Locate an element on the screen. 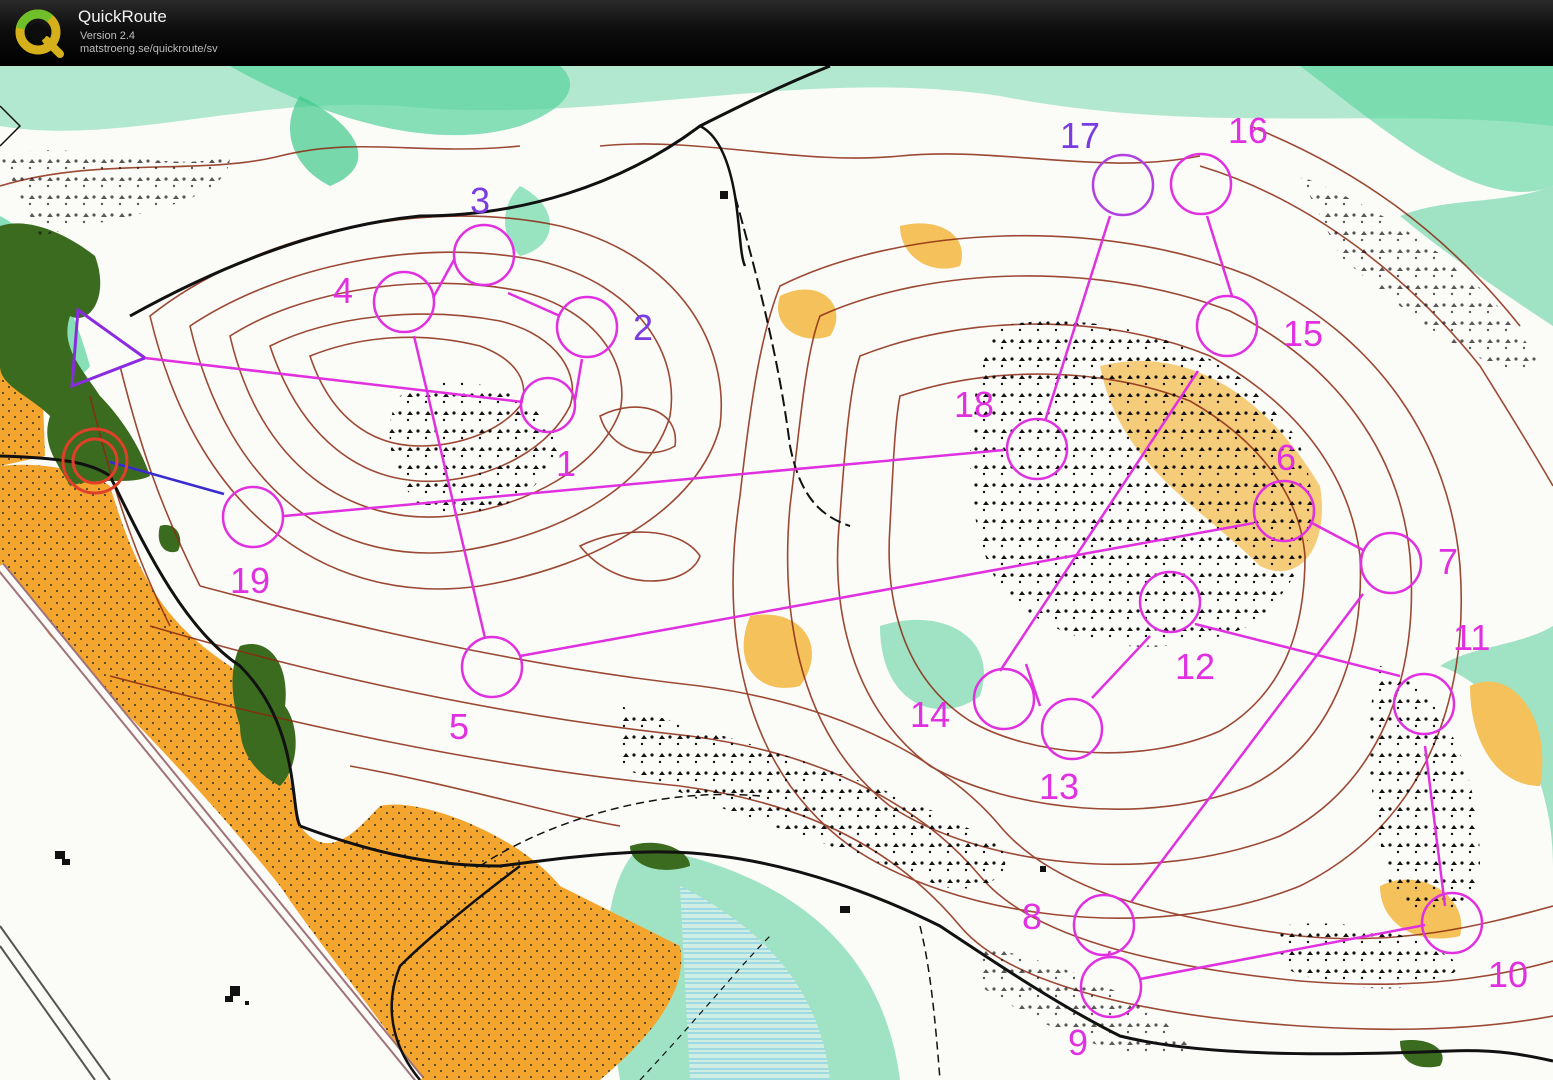 The width and height of the screenshot is (1553, 1080). control-label-18: 18 is located at coordinates (974, 404).